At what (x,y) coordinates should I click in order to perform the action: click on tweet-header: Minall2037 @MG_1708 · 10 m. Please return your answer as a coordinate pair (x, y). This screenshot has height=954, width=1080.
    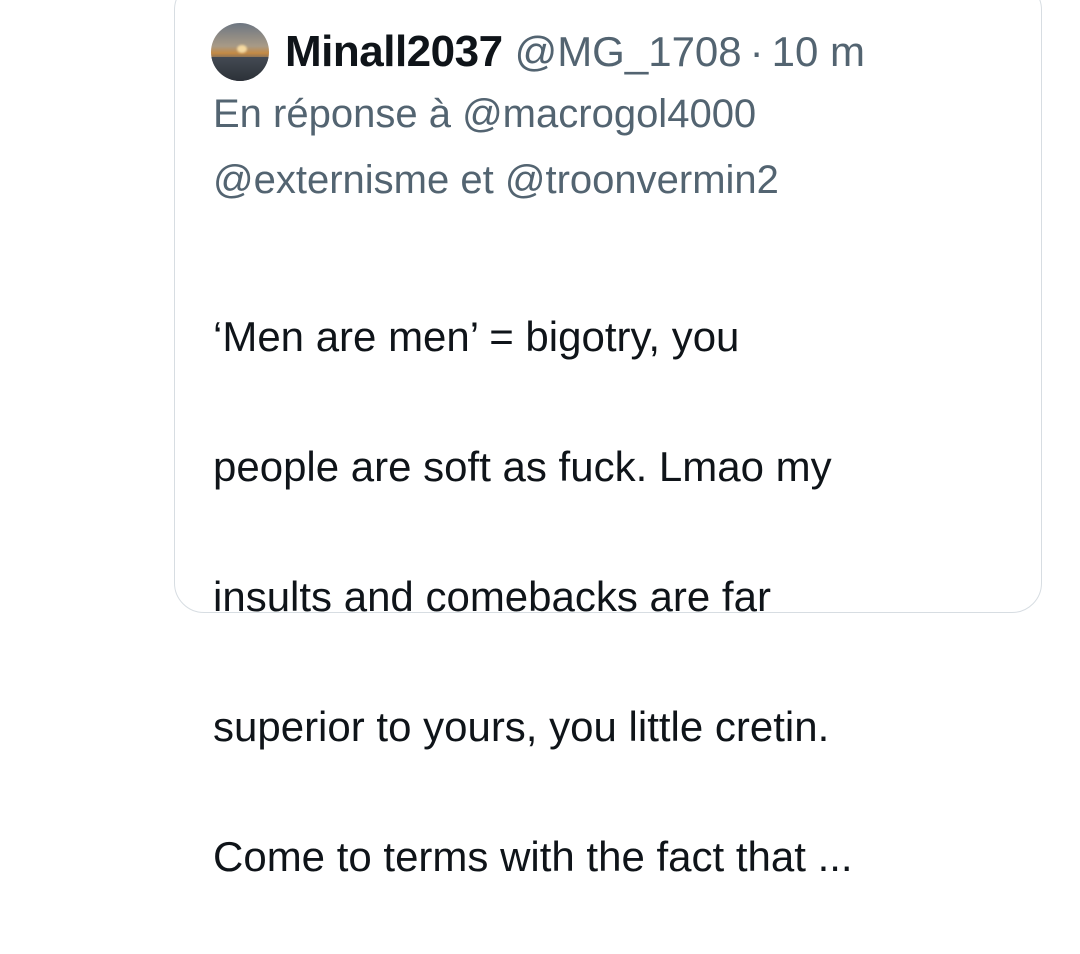
    Looking at the image, I should click on (538, 52).